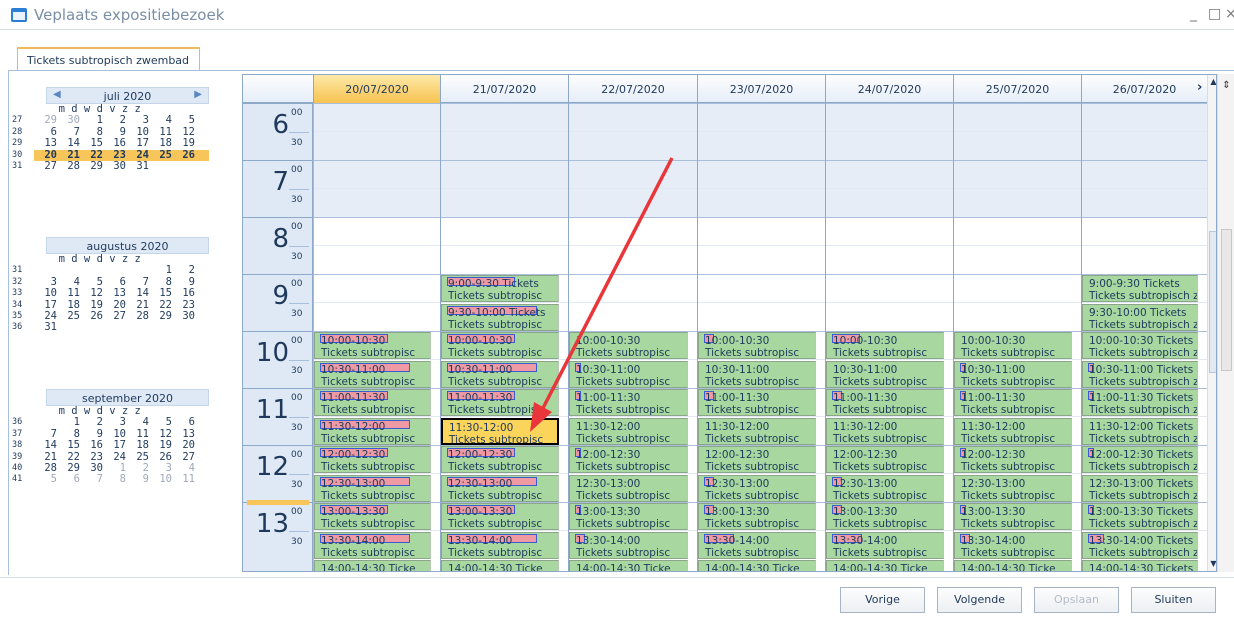 The image size is (1234, 617). What do you see at coordinates (57, 94) in the screenshot?
I see `prev-month-icon: ◀` at bounding box center [57, 94].